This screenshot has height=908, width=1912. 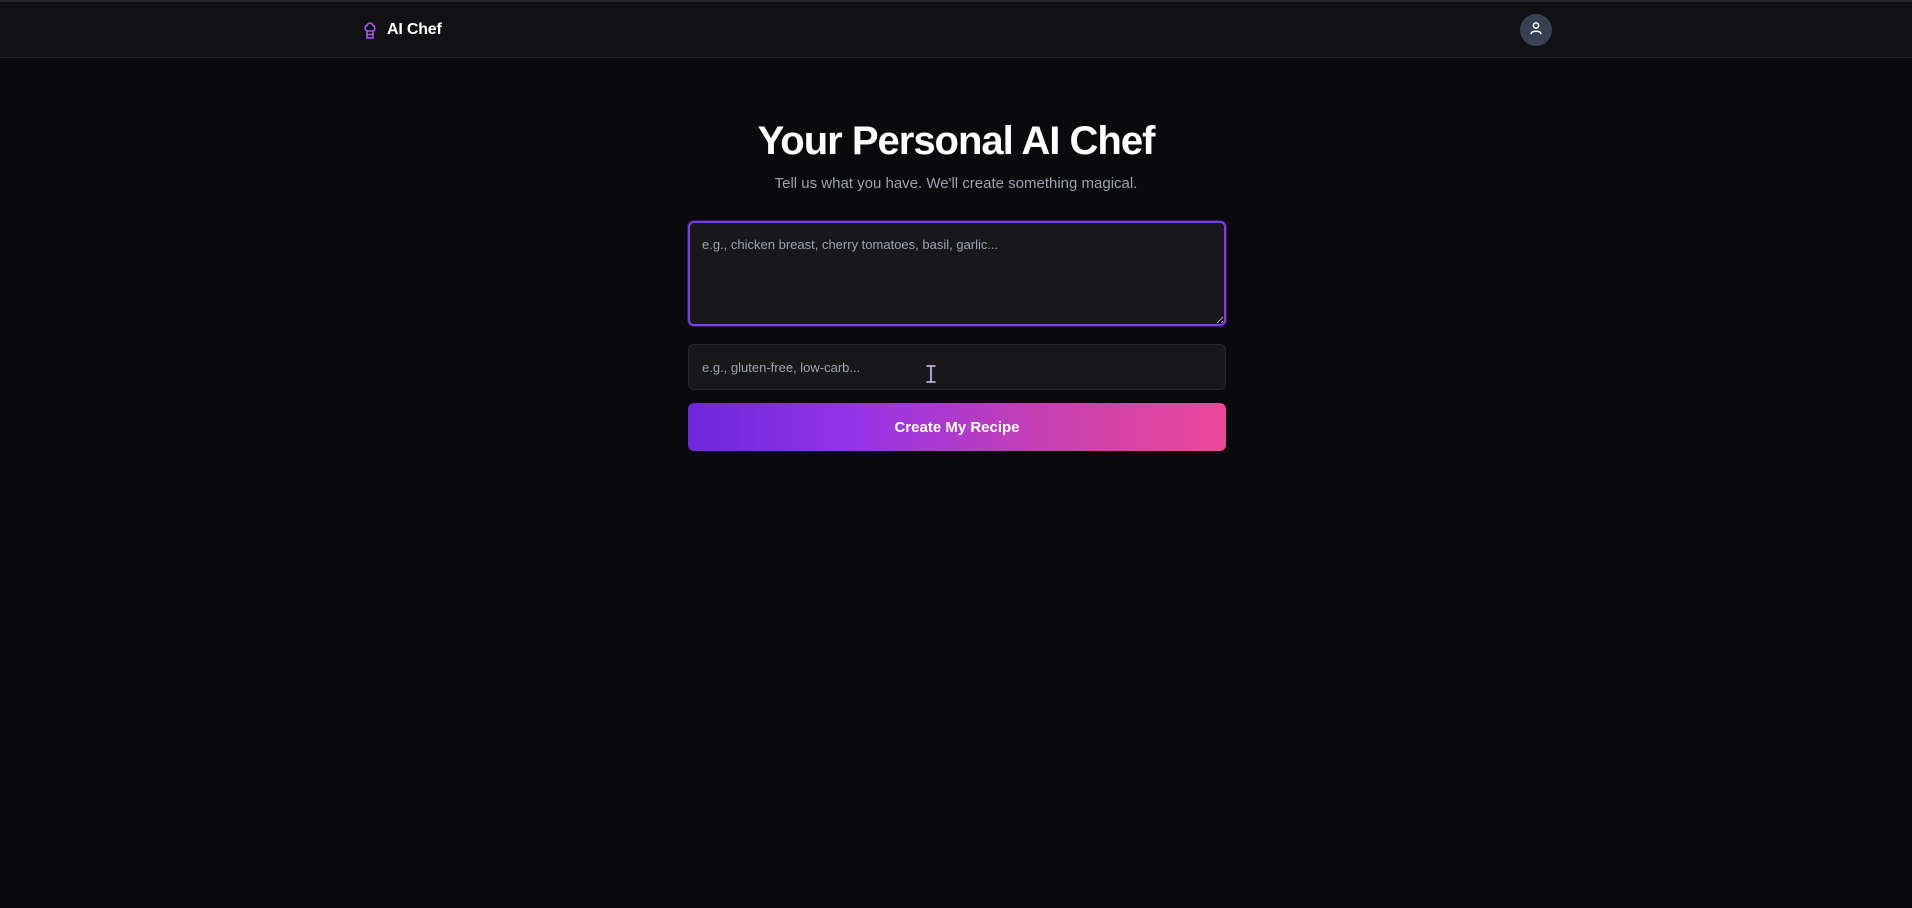 I want to click on top-navbar: AI Chef, so click(x=956, y=29).